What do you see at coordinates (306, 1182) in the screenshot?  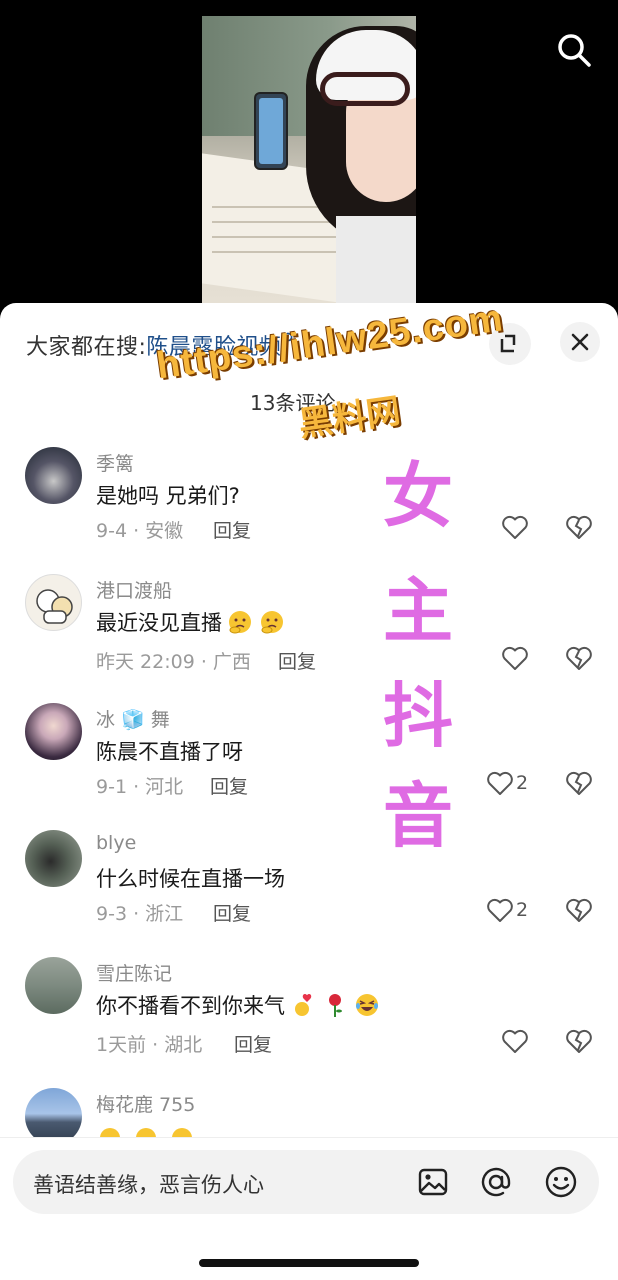 I see `comment-input-bar: 善语结善缘，恶言伤人心` at bounding box center [306, 1182].